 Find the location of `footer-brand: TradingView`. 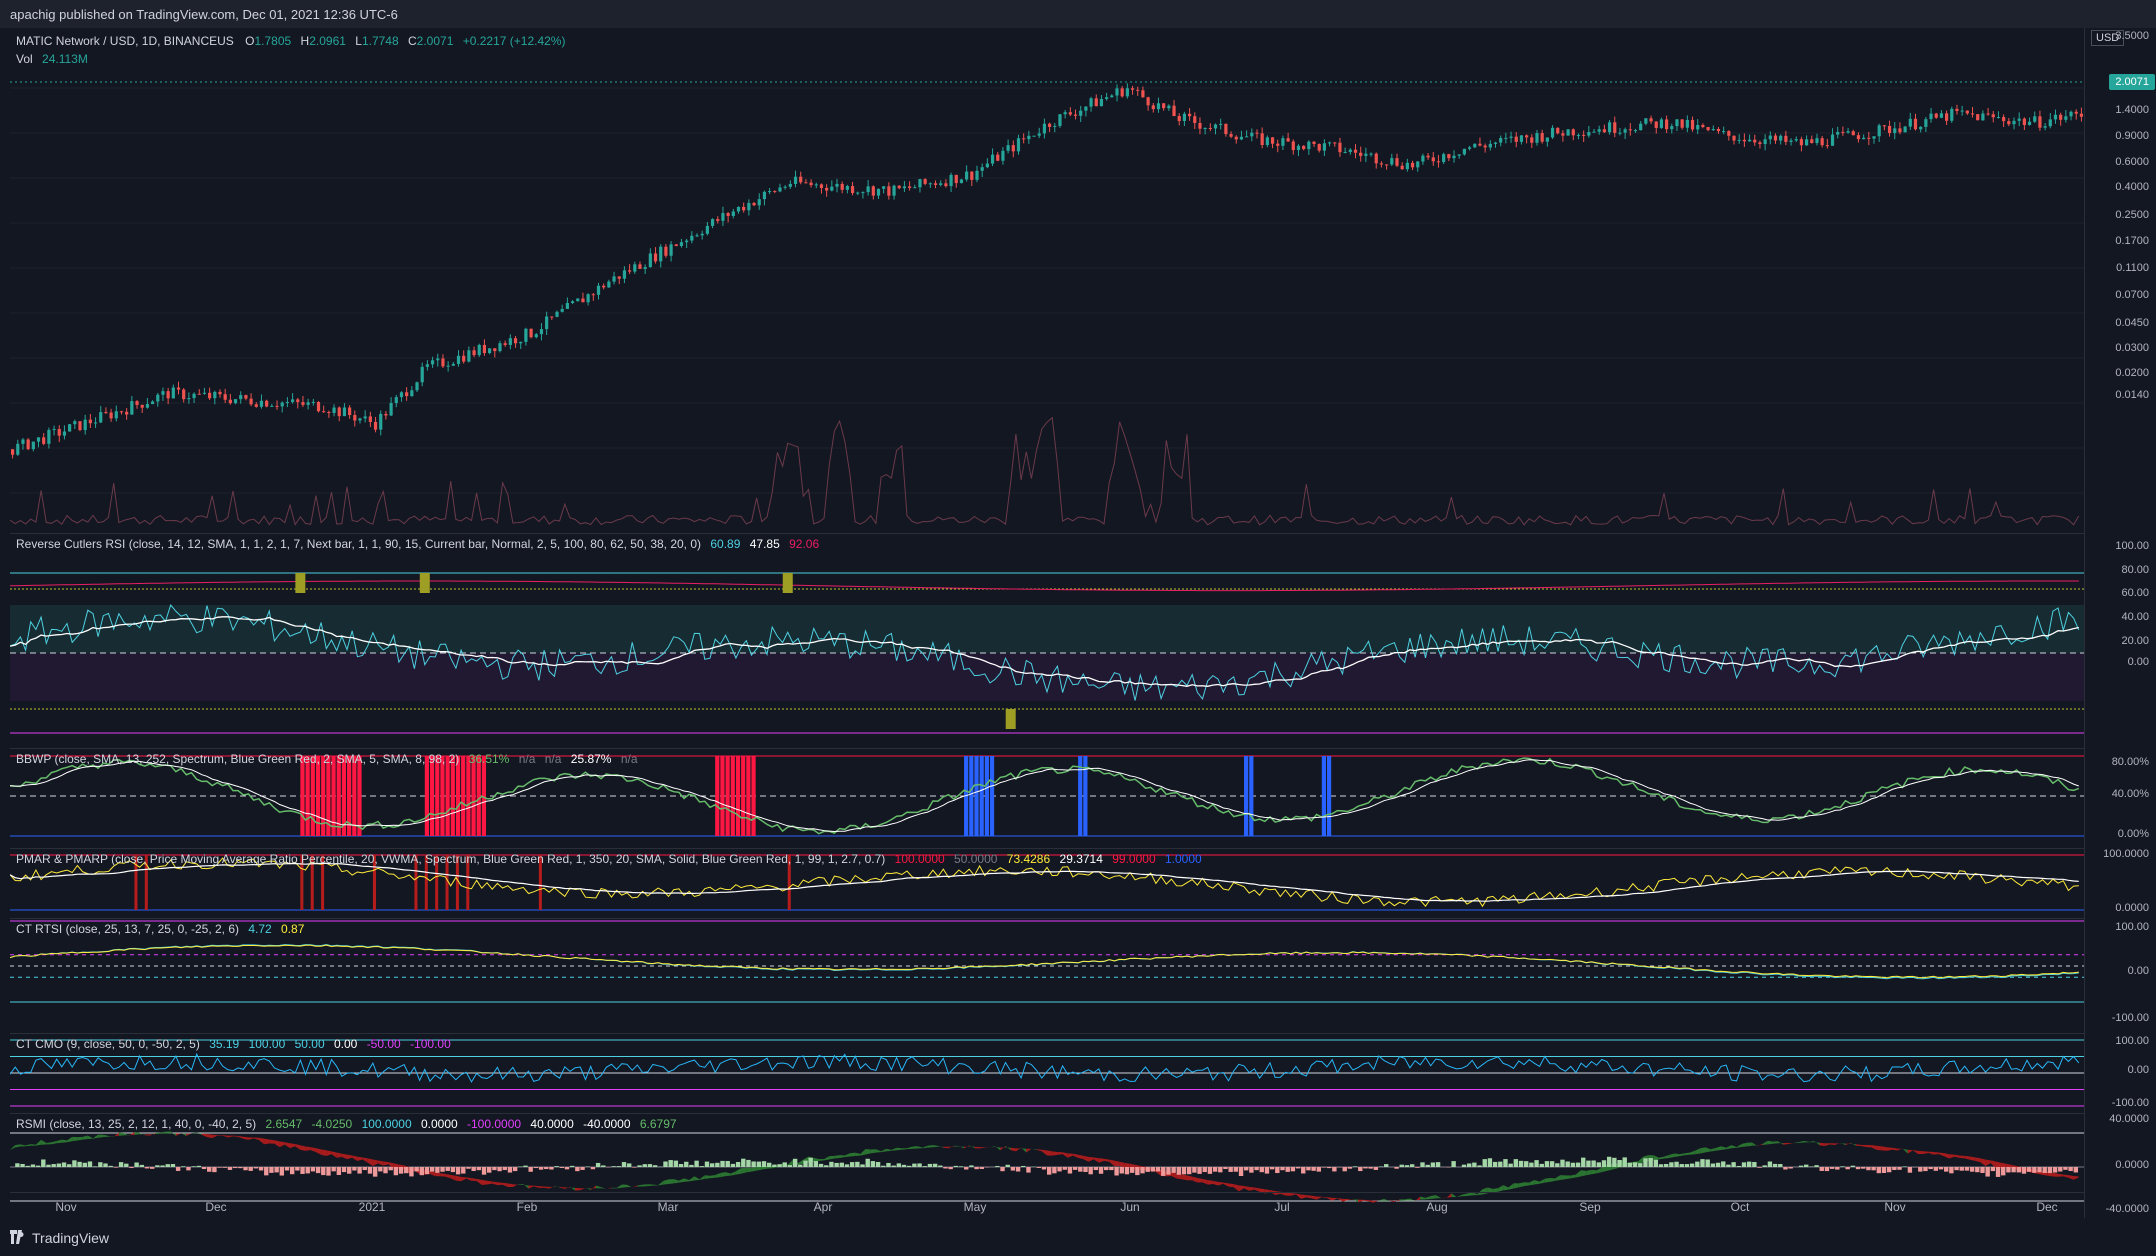

footer-brand: TradingView is located at coordinates (70, 1238).